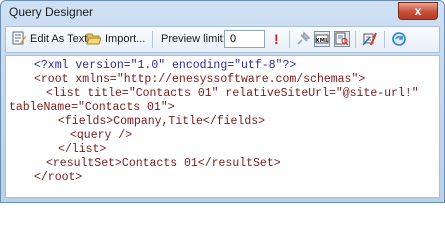  Describe the element at coordinates (165, 65) in the screenshot. I see `code-line: <?xml version="1.0" encoding="utf-8"?>` at that location.